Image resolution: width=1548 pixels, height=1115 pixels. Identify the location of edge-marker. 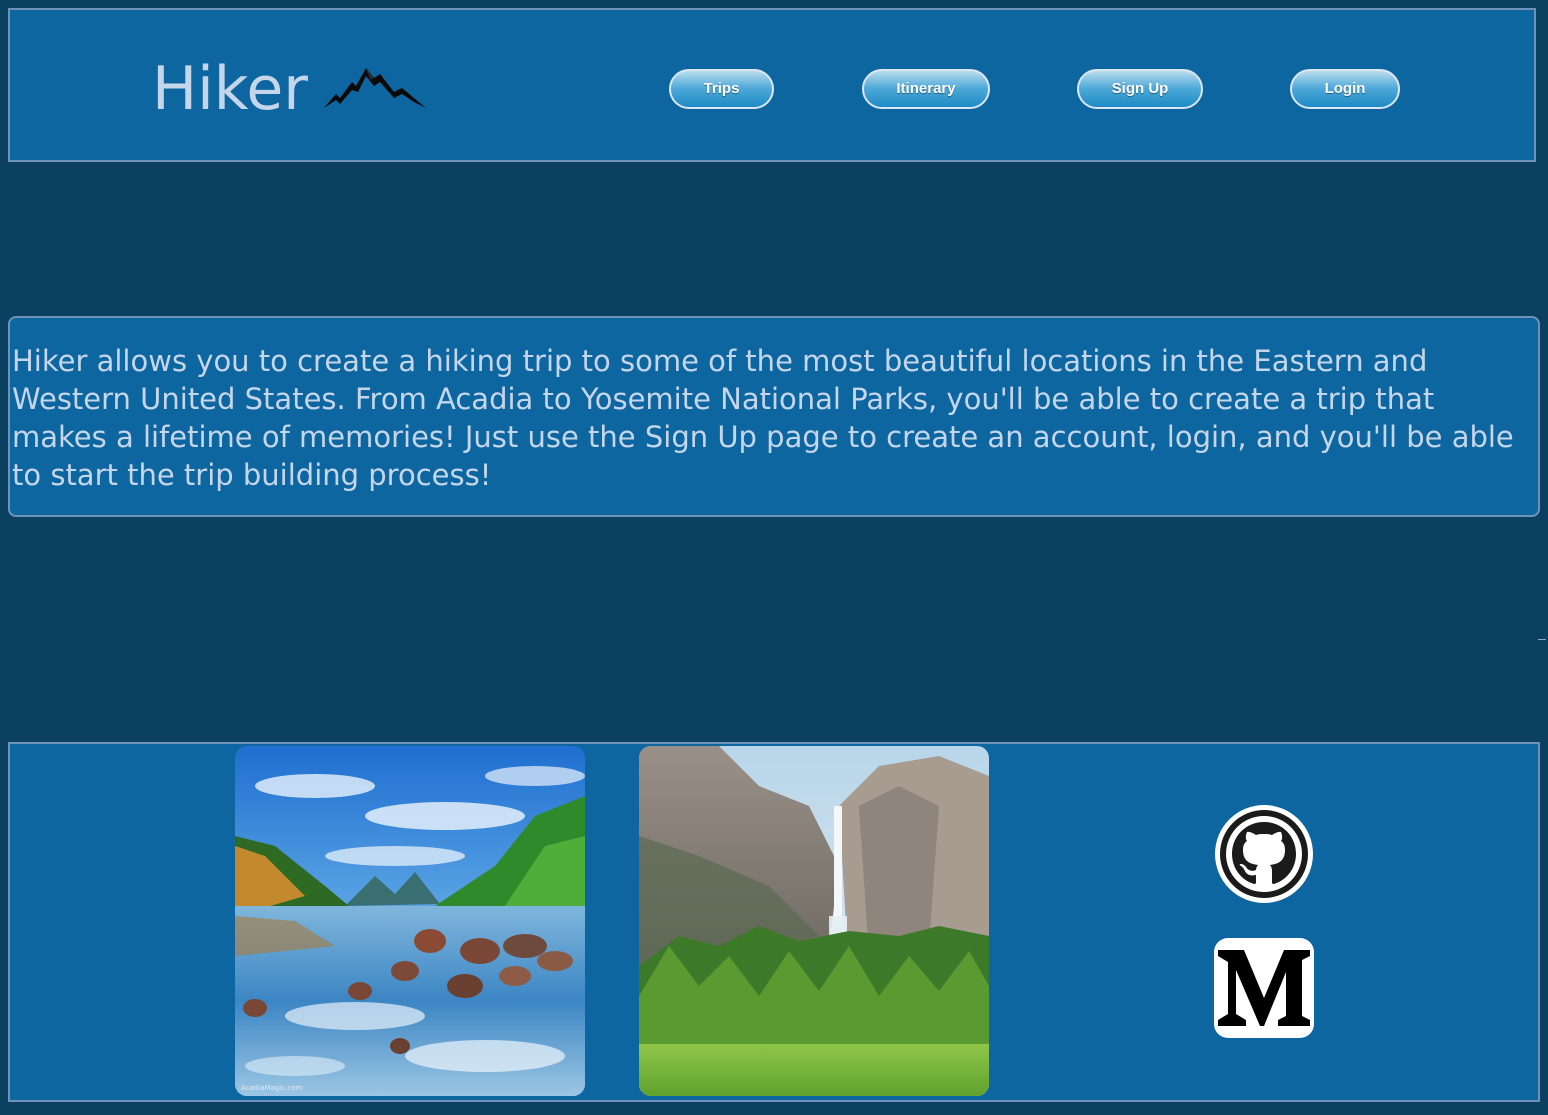
(1542, 639).